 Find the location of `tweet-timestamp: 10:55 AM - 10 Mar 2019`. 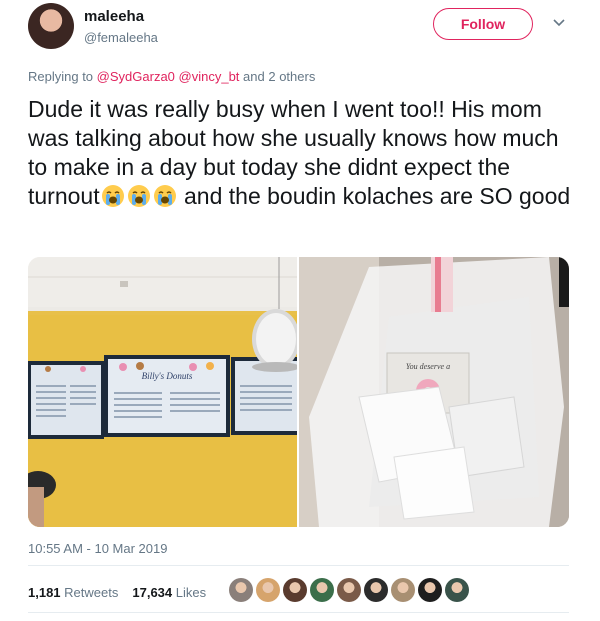

tweet-timestamp: 10:55 AM - 10 Mar 2019 is located at coordinates (97, 548).